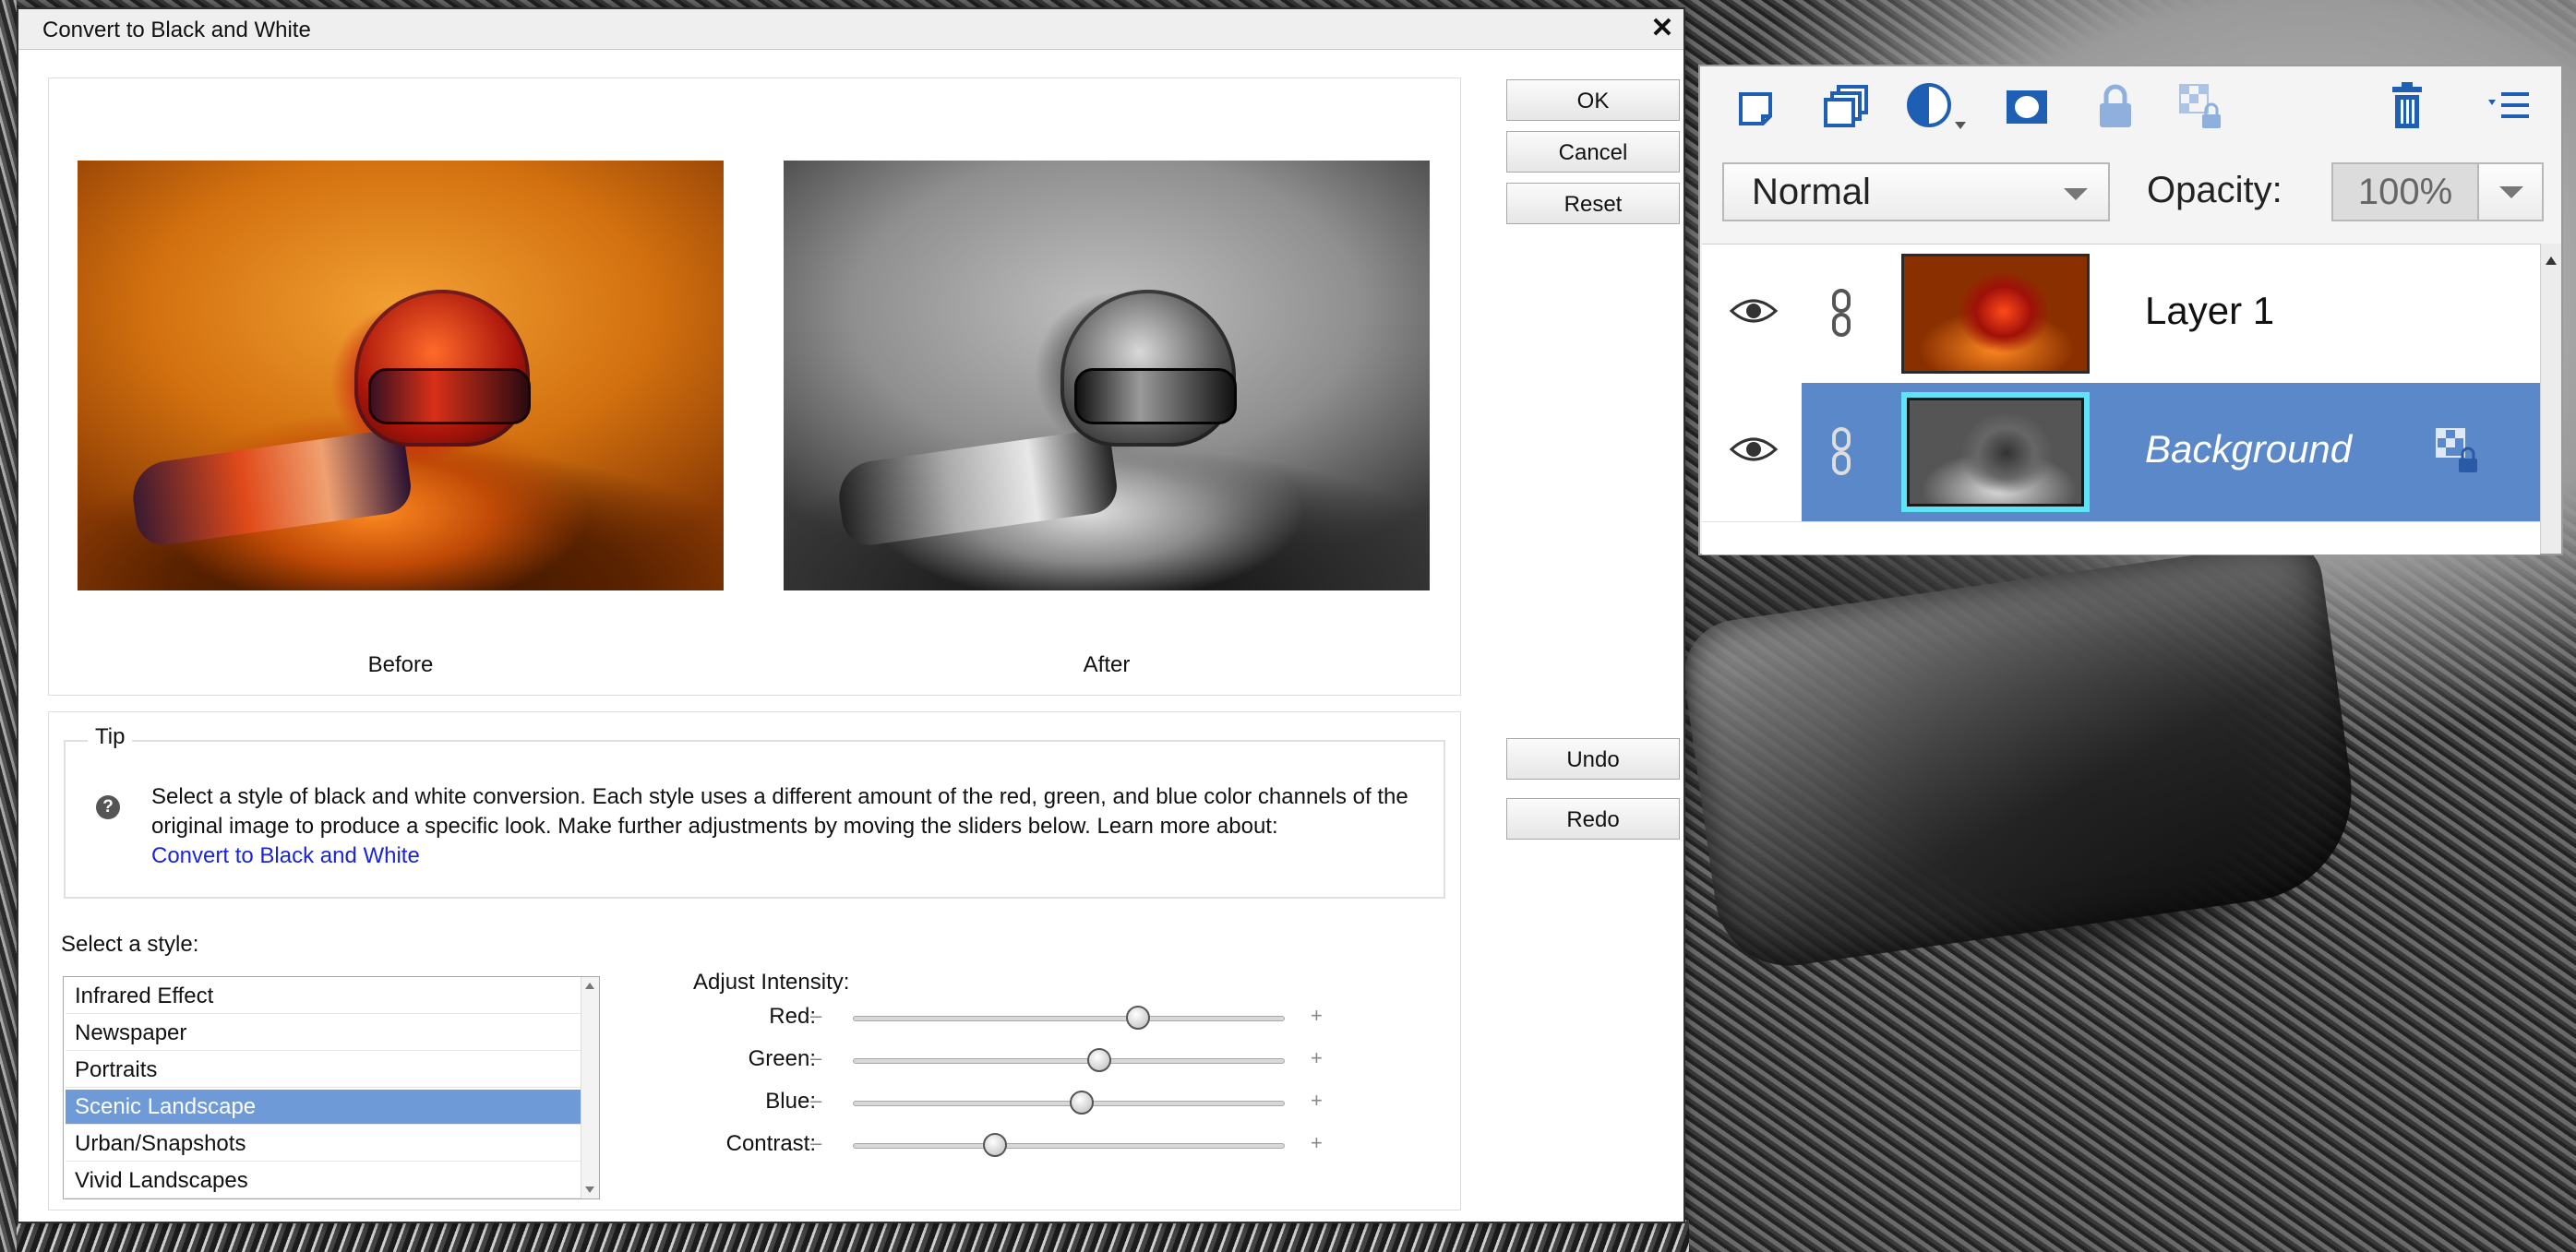 The image size is (2576, 1252). What do you see at coordinates (130, 945) in the screenshot?
I see `style-select-label: Select a style:` at bounding box center [130, 945].